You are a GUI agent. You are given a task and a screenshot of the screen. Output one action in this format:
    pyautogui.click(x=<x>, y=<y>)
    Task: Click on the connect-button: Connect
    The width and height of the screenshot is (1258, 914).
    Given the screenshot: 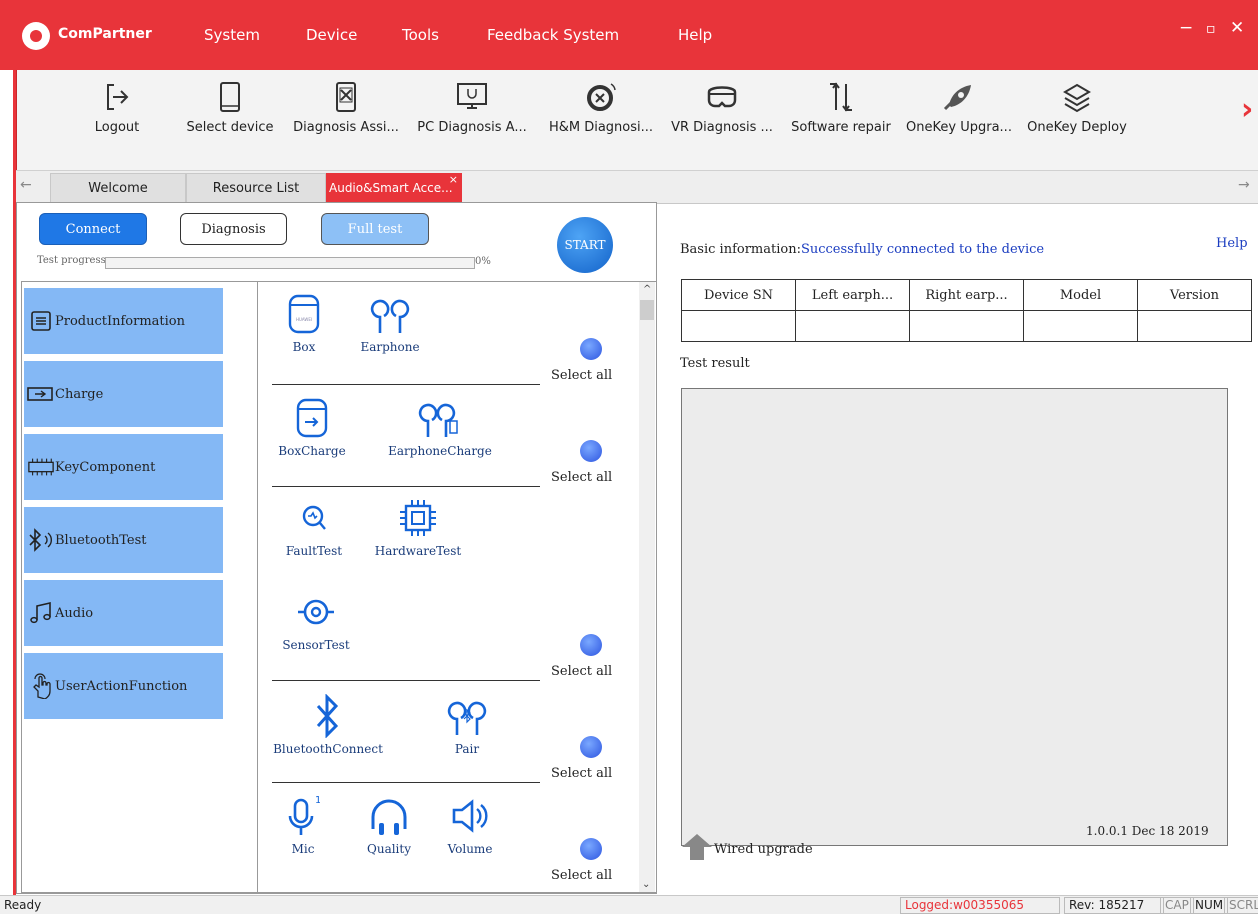 What is the action you would take?
    pyautogui.click(x=93, y=229)
    